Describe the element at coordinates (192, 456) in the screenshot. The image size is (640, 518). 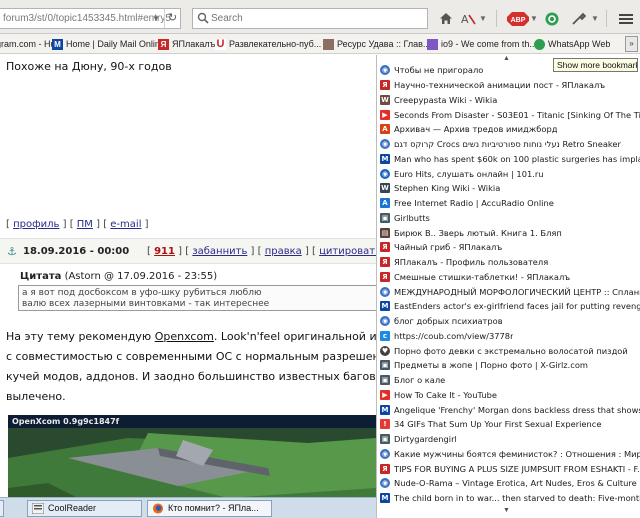
I see `game-screenshot: OpenXcom 0.9g9c1847f` at that location.